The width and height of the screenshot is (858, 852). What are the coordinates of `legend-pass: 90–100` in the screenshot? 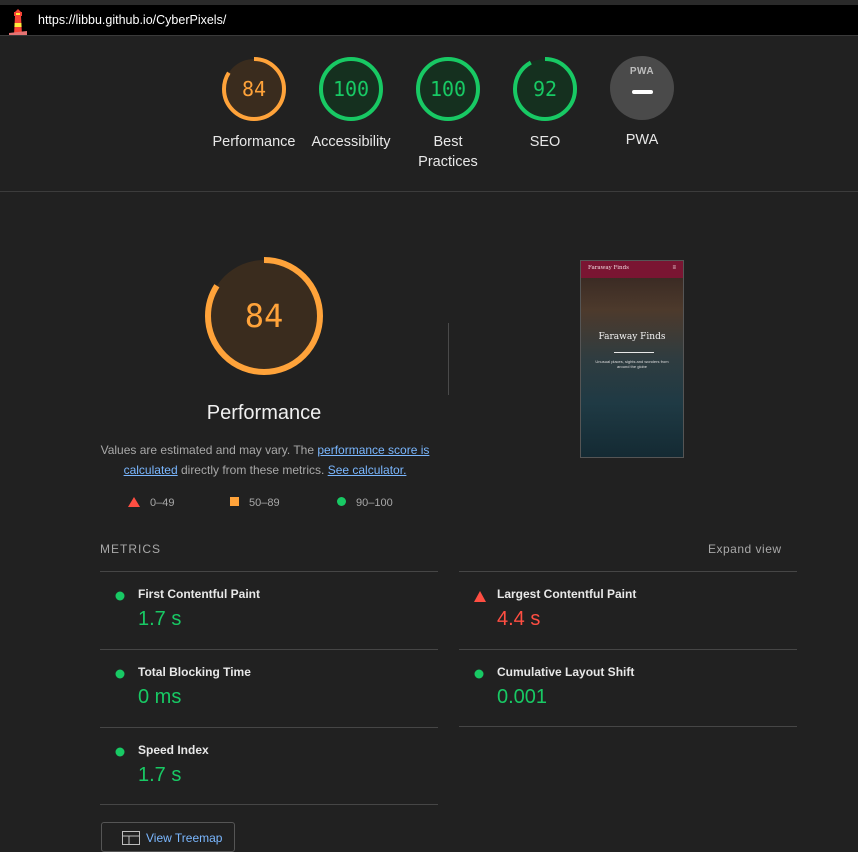 It's located at (365, 505).